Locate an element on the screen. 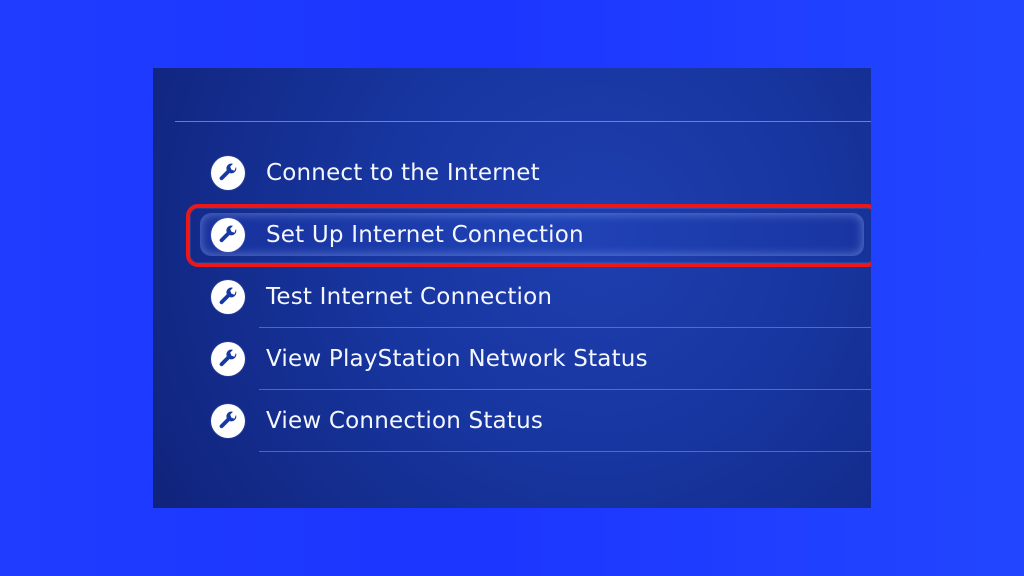 The image size is (1024, 576). menu-item-set-up-internet-connection: Set Up Internet Connection is located at coordinates (512, 235).